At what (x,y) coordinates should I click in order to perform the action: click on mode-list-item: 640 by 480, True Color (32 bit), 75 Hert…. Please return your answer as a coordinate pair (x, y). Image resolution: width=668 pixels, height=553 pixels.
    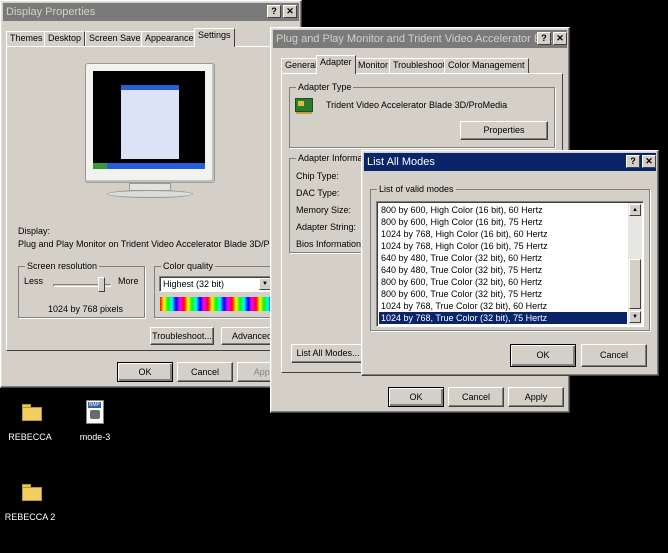
    Looking at the image, I should click on (503, 270).